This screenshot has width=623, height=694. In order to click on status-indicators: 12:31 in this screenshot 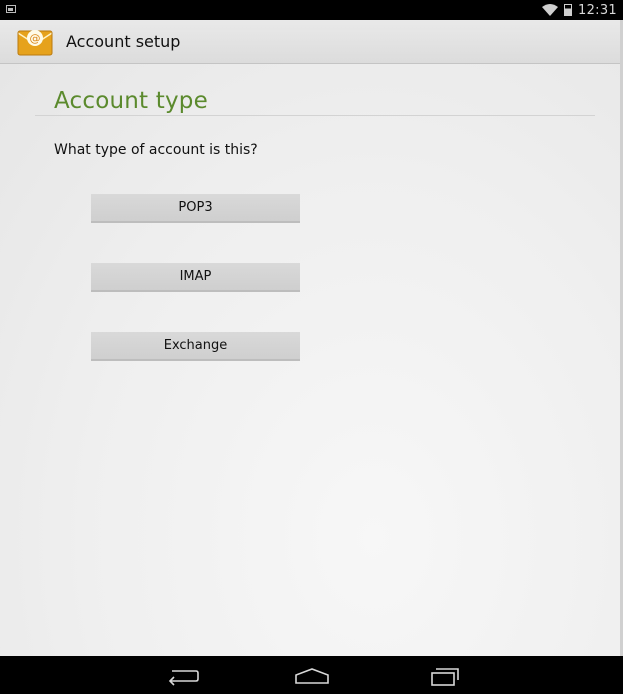, I will do `click(579, 10)`.